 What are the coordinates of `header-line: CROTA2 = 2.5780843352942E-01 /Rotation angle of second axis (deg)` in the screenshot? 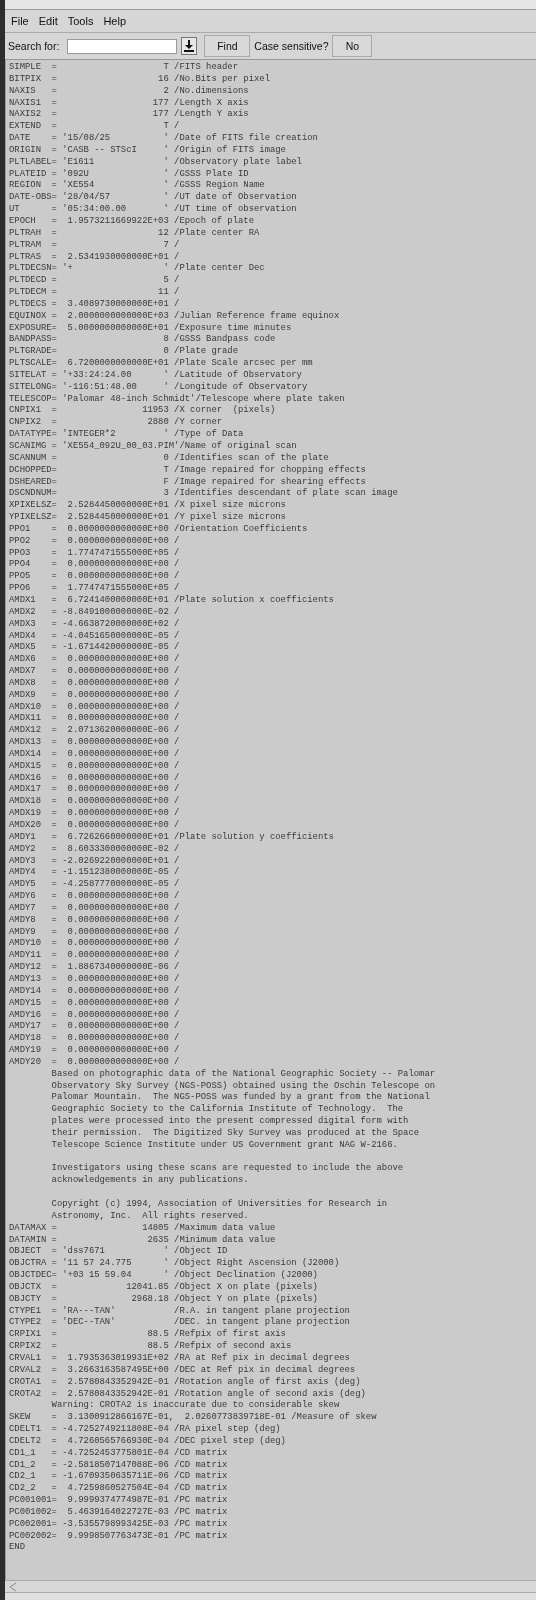 It's located at (187, 1394).